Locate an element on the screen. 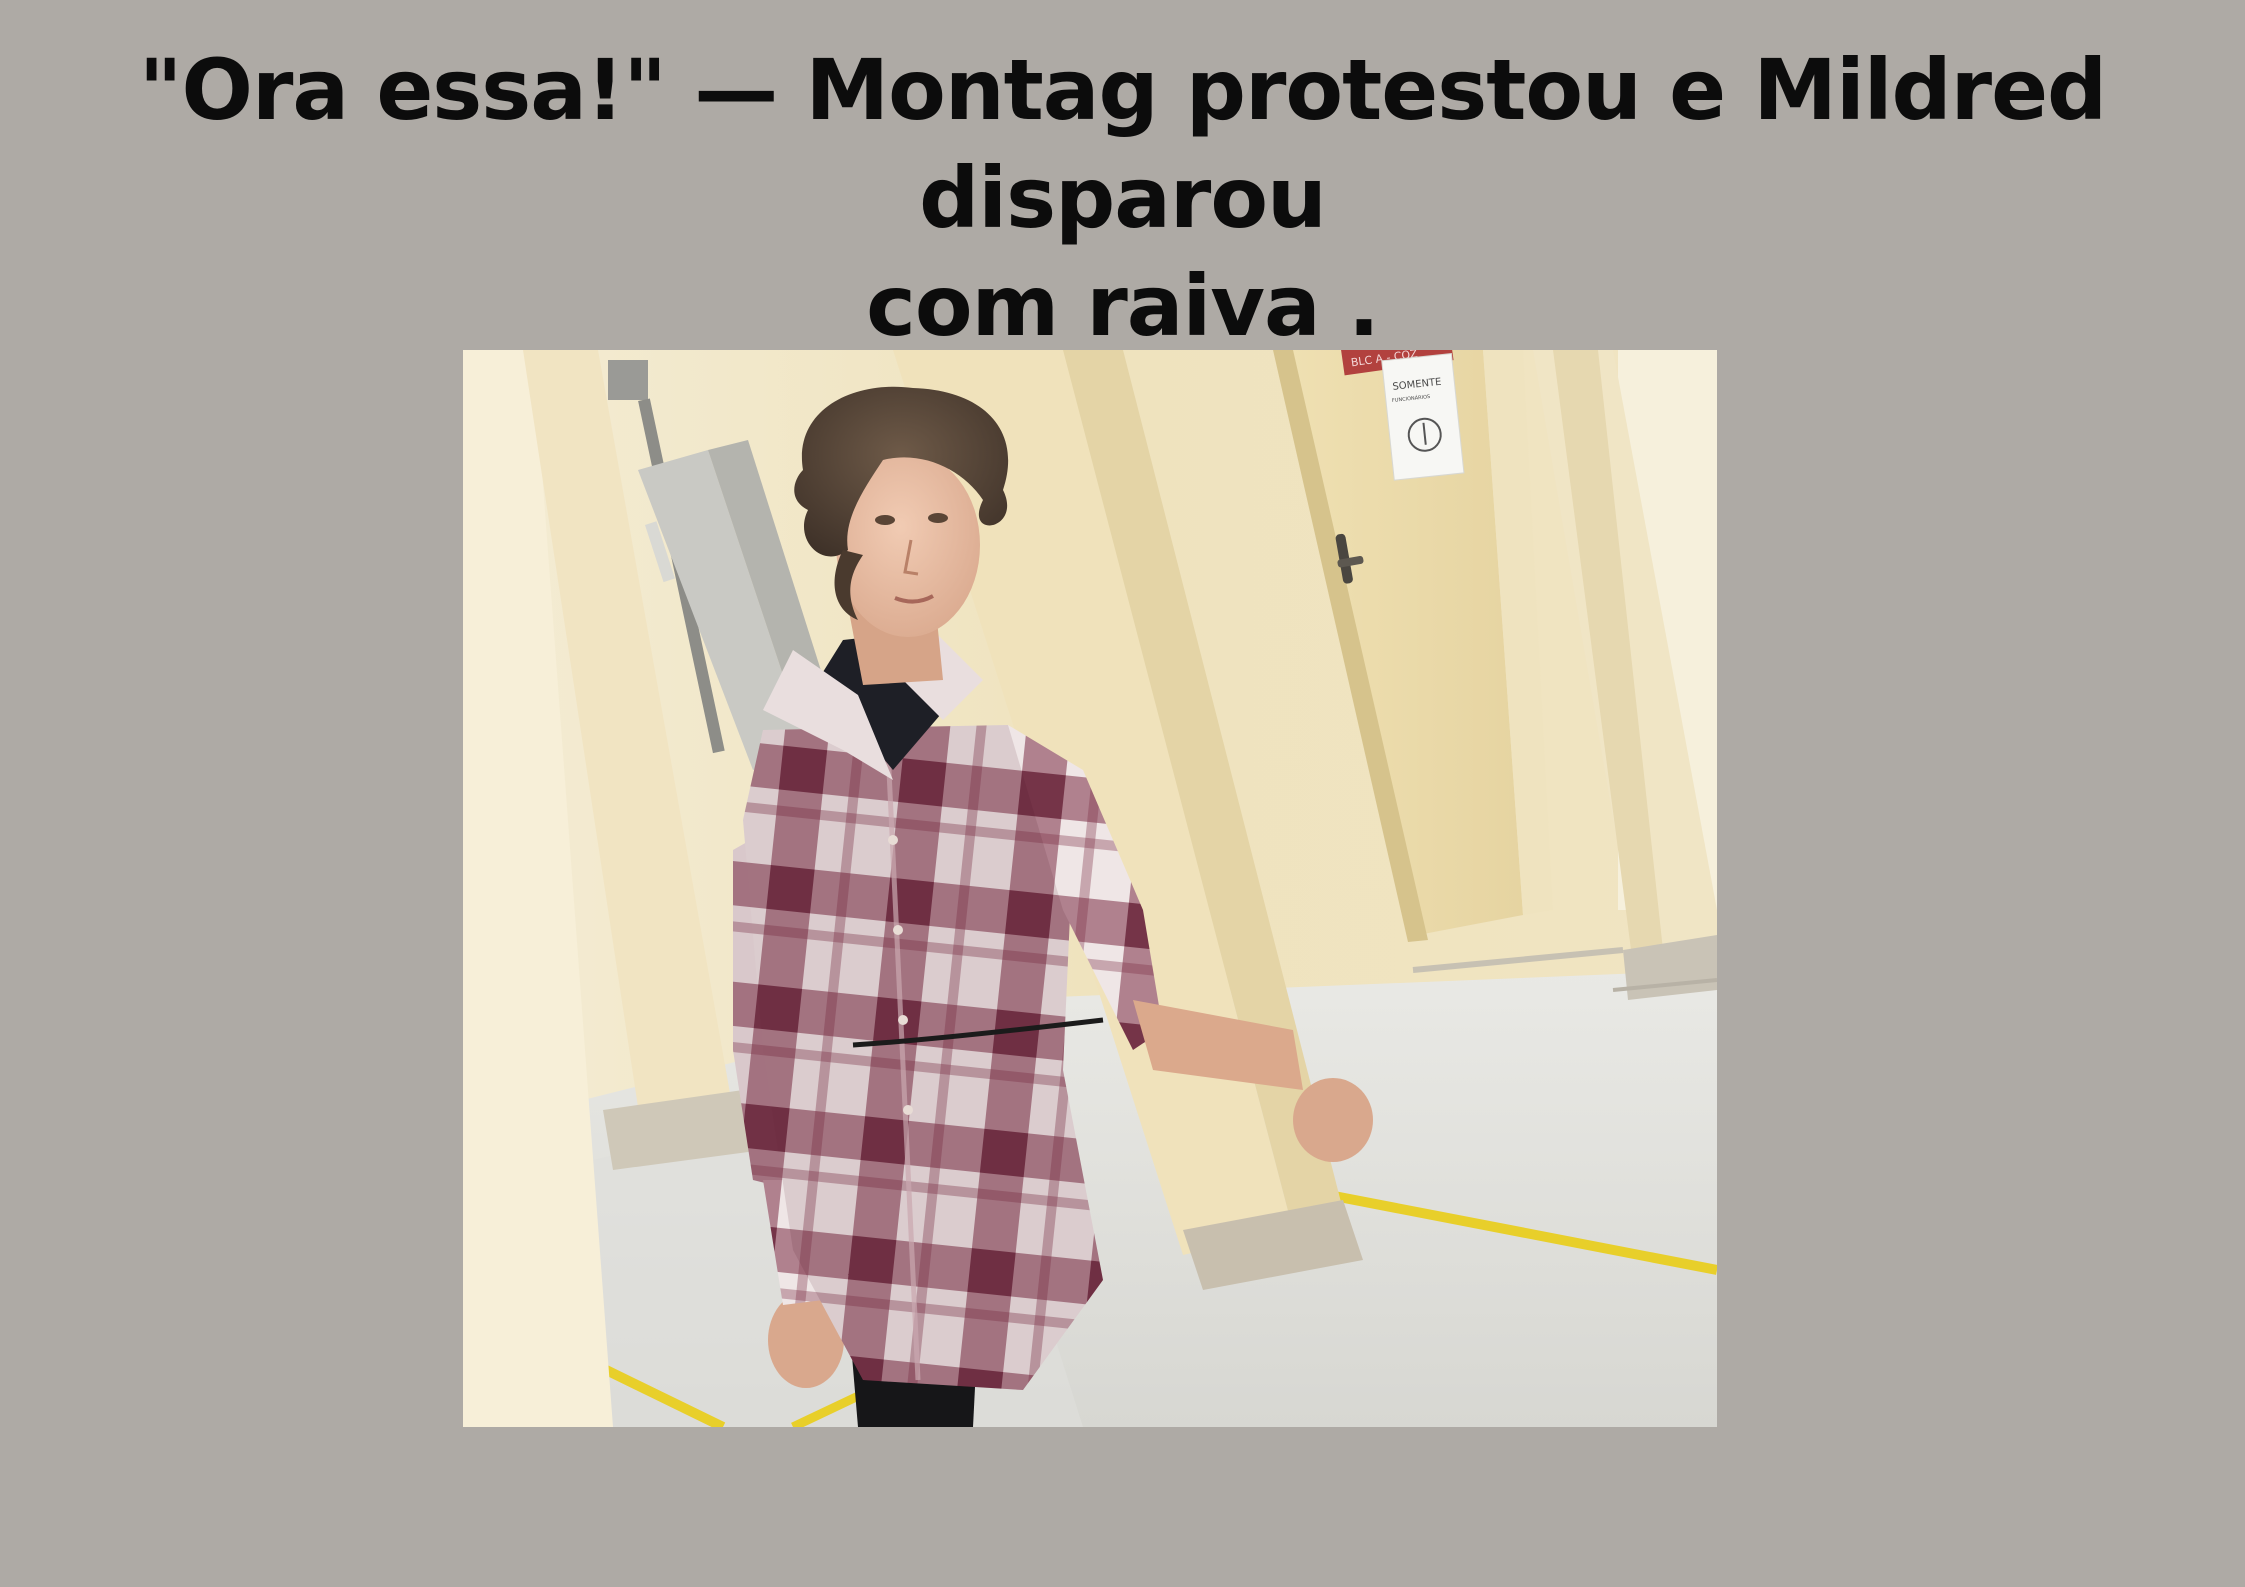  caption-line-2: com raiva . is located at coordinates (1123, 306).